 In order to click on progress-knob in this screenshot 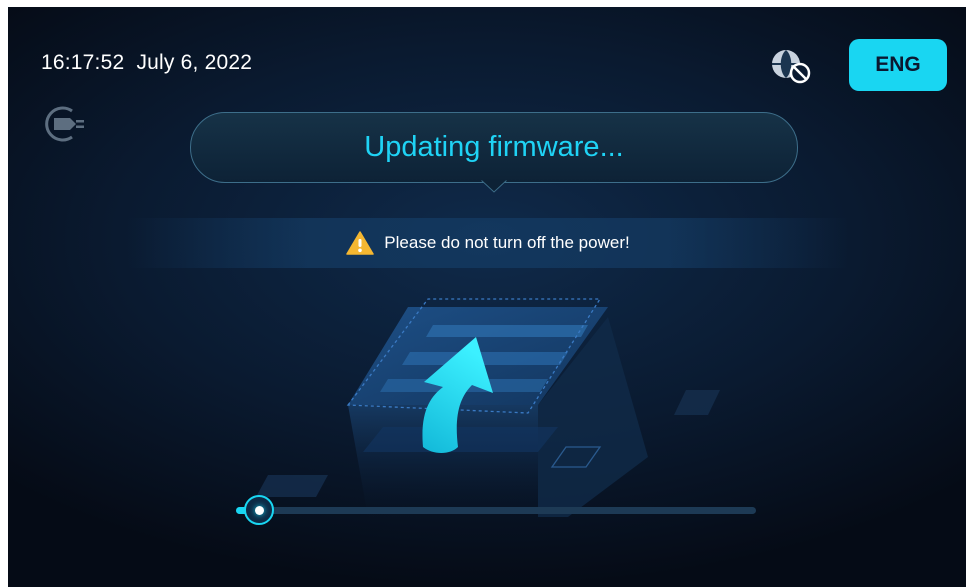, I will do `click(259, 510)`.